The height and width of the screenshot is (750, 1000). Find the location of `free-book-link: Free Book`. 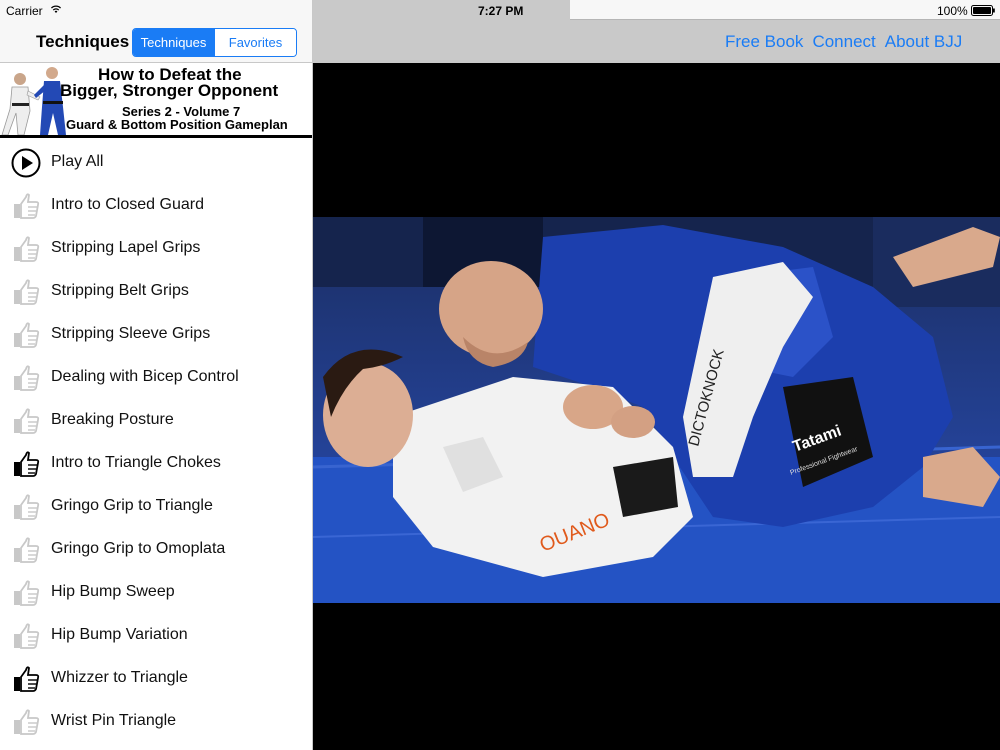

free-book-link: Free Book is located at coordinates (764, 42).